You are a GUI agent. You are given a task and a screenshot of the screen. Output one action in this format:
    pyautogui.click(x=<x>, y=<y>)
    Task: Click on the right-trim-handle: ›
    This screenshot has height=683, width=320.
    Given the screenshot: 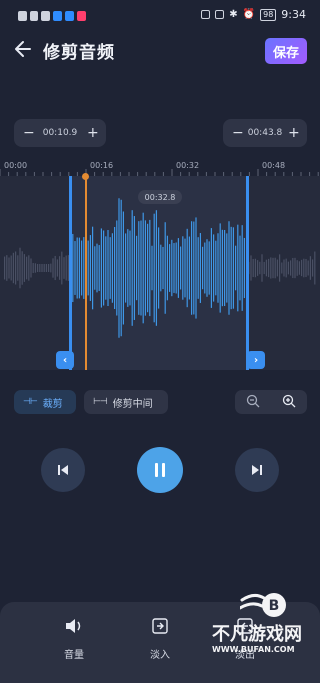 What is the action you would take?
    pyautogui.click(x=256, y=360)
    